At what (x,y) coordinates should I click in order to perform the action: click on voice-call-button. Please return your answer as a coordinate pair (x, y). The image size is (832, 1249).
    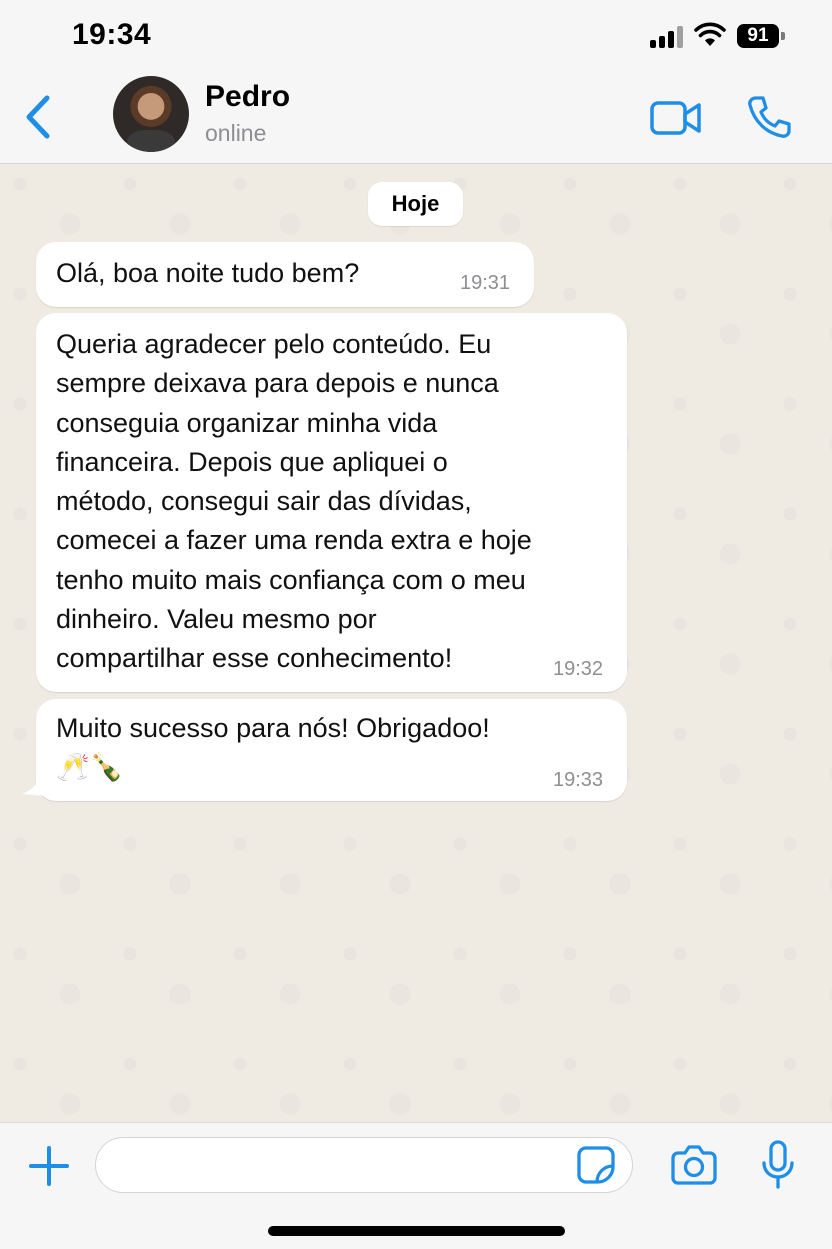
    Looking at the image, I should click on (769, 117).